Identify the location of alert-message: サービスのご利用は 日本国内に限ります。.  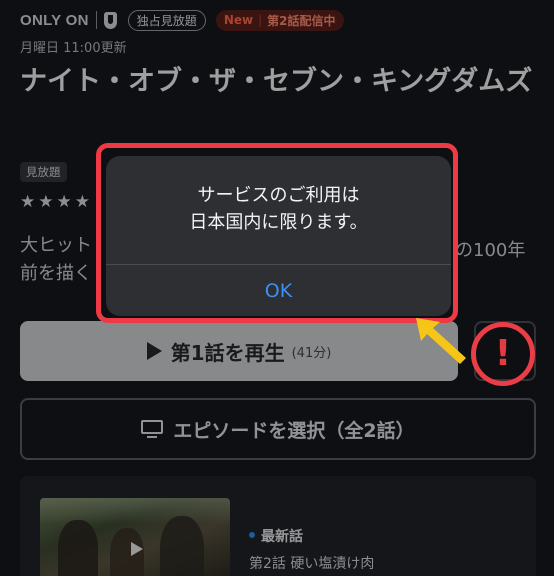
(278, 209).